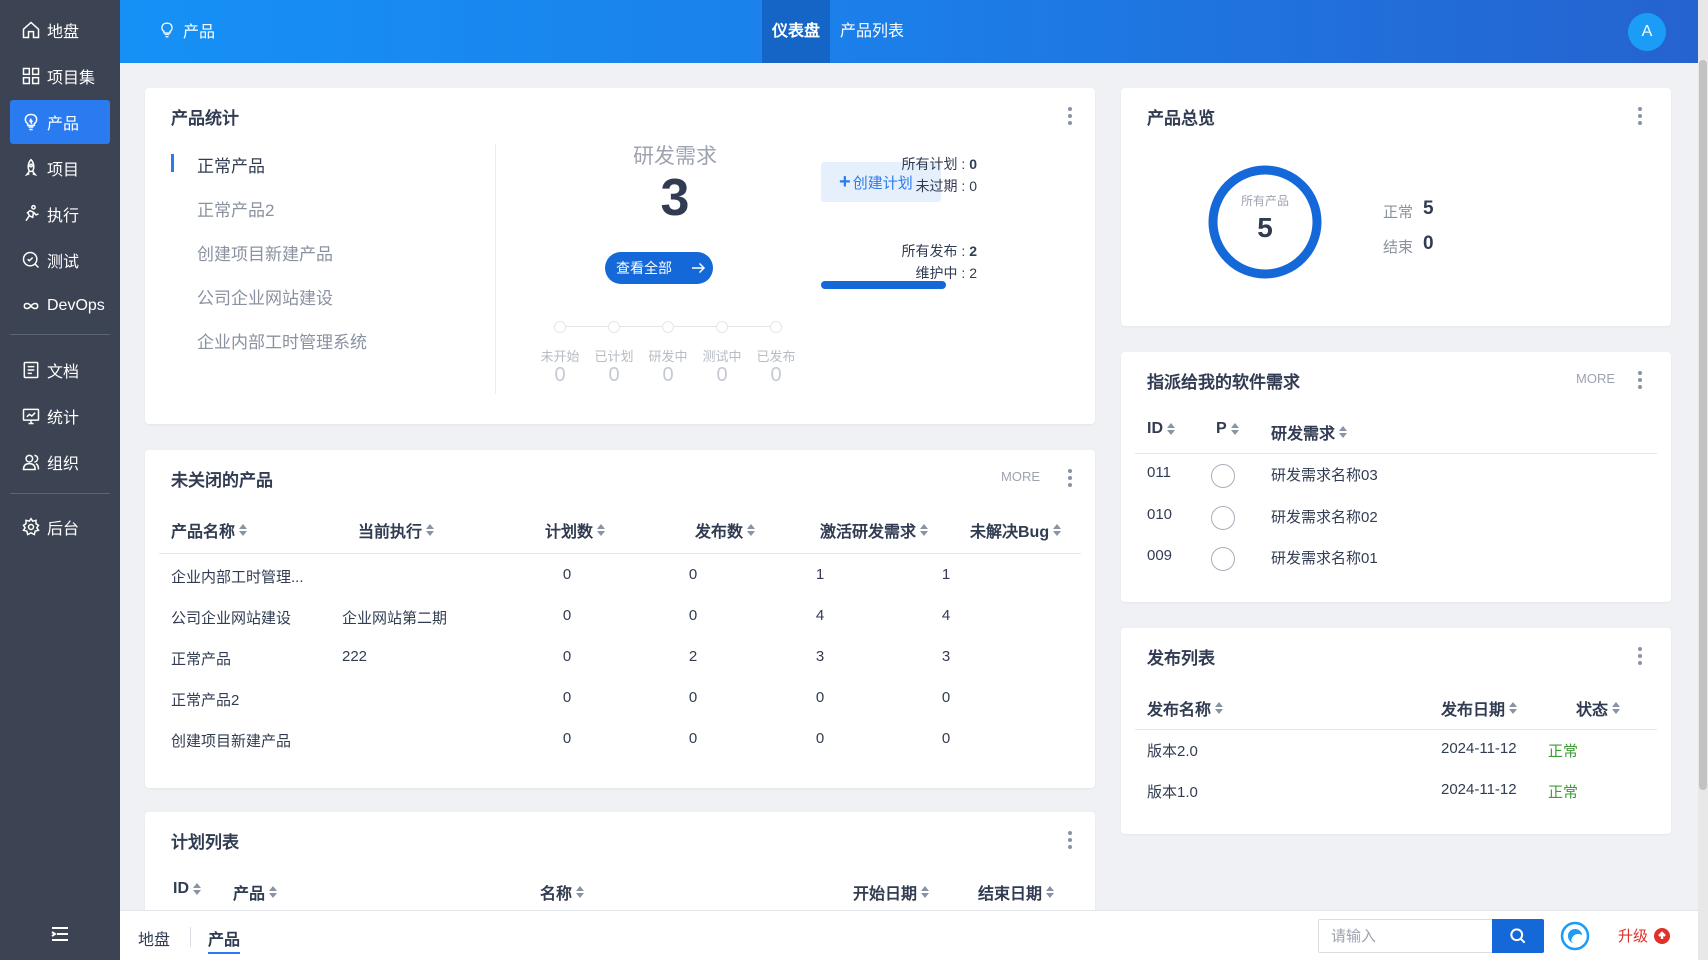 The width and height of the screenshot is (1708, 960). What do you see at coordinates (60, 214) in the screenshot?
I see `sidebar-item-execution: 执行` at bounding box center [60, 214].